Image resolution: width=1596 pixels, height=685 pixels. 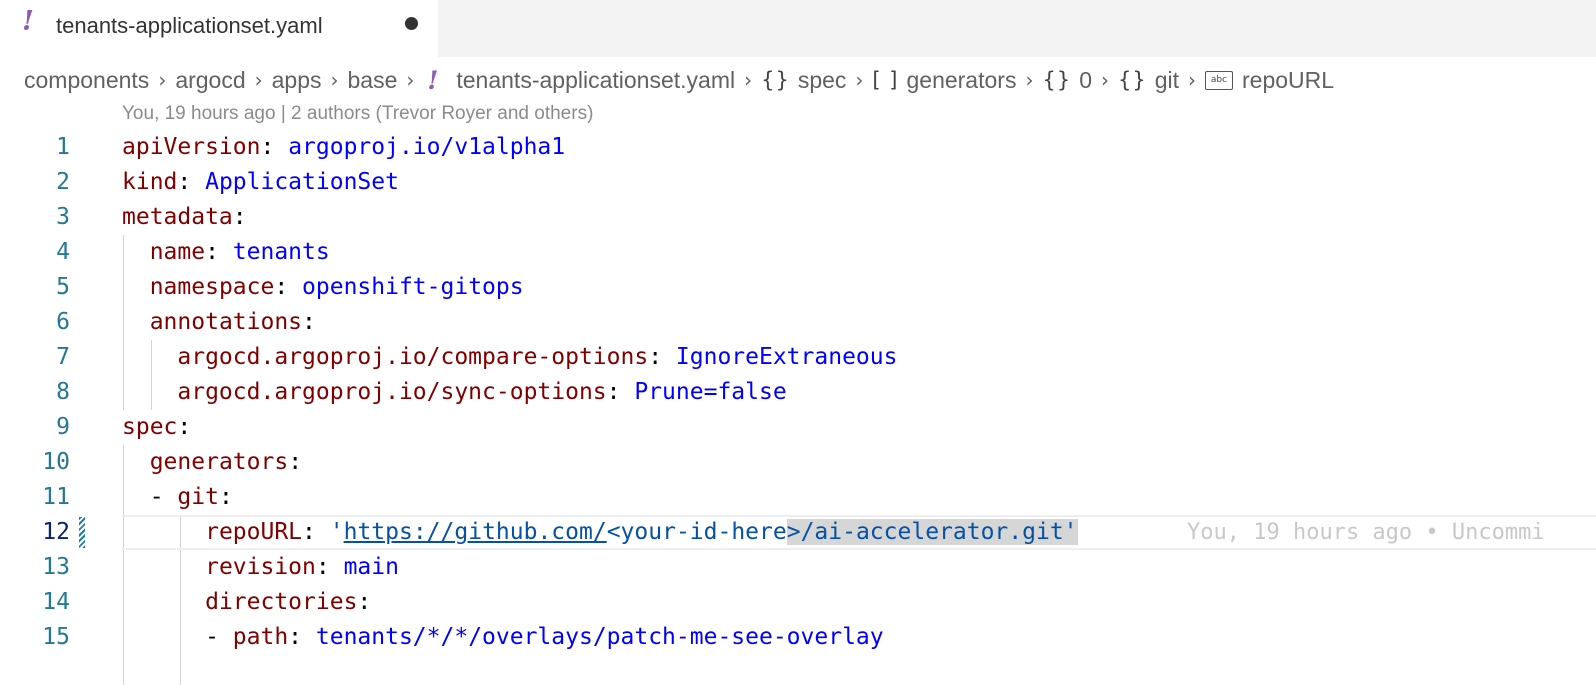 I want to click on breadcrumb-item-repourl: abc repoURL, so click(x=1269, y=80).